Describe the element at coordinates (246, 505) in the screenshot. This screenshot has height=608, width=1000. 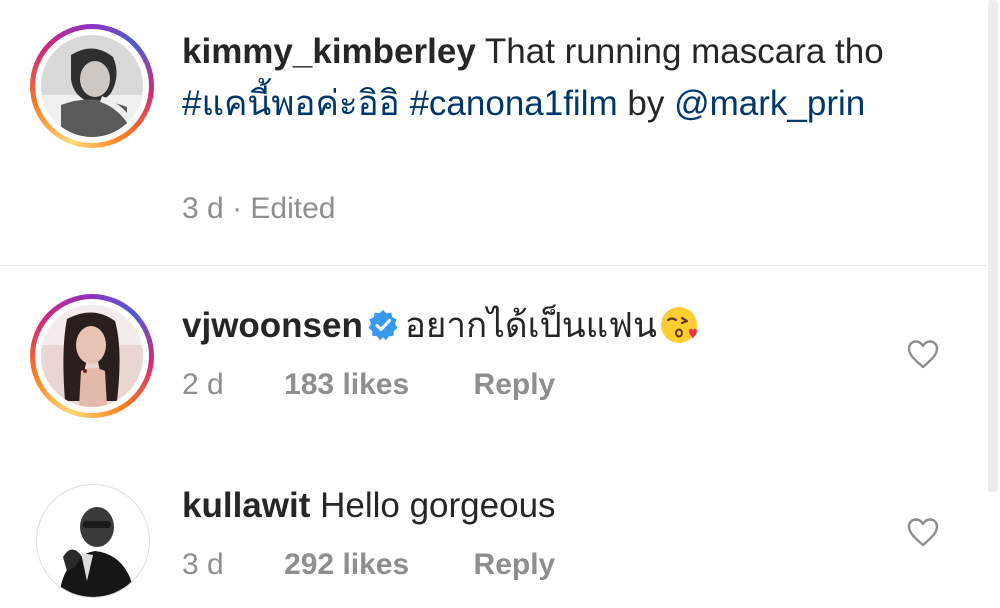
I see `comment-username: kullawit` at that location.